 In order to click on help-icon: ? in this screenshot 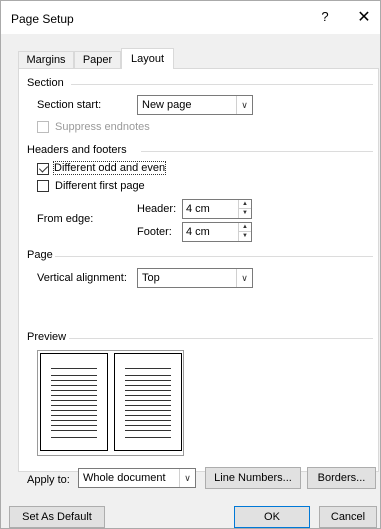, I will do `click(325, 18)`.